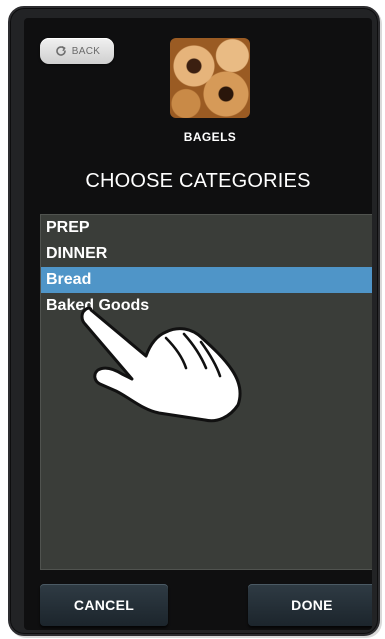  I want to click on category-item-dinner: DINNER, so click(206, 254).